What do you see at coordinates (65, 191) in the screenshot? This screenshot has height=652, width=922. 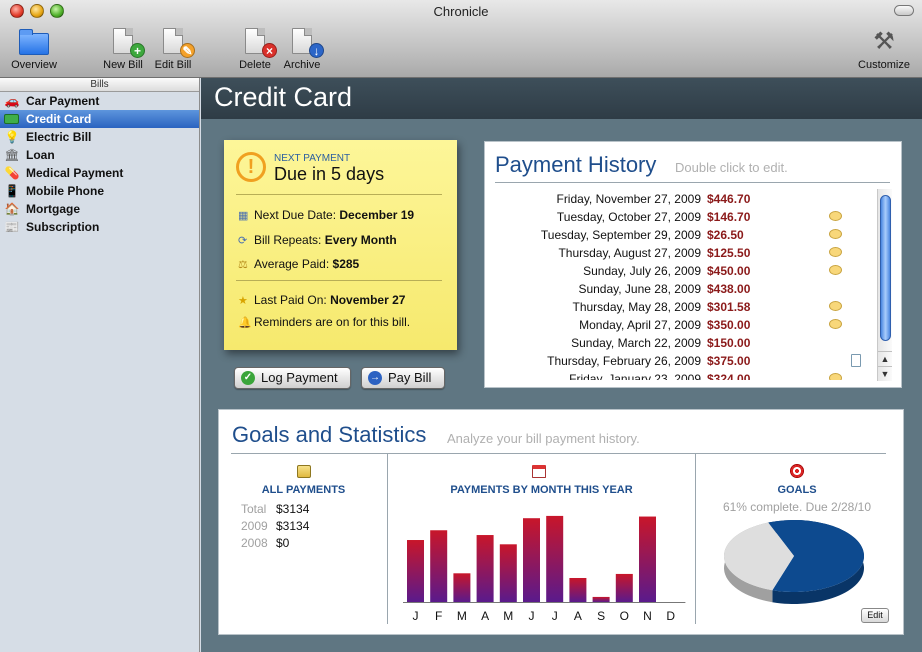 I see `sidebar-item-label: Mobile Phone` at bounding box center [65, 191].